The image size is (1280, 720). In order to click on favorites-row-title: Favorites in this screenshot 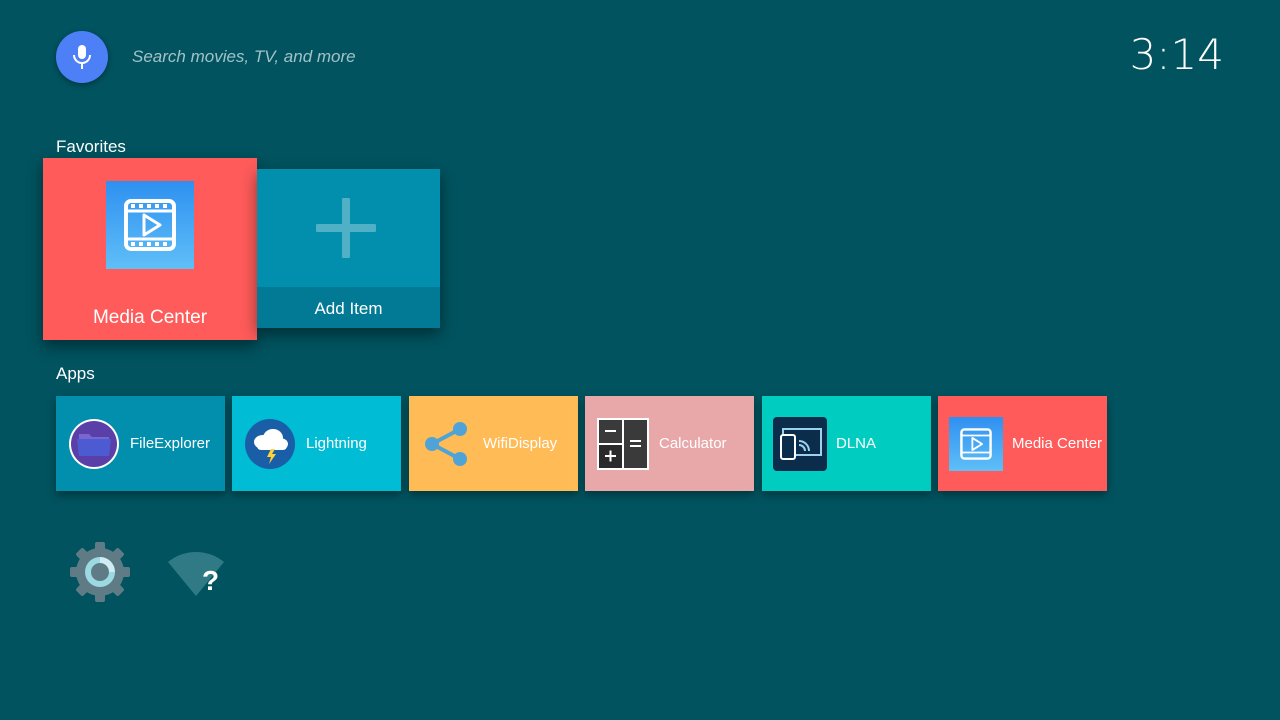, I will do `click(91, 146)`.